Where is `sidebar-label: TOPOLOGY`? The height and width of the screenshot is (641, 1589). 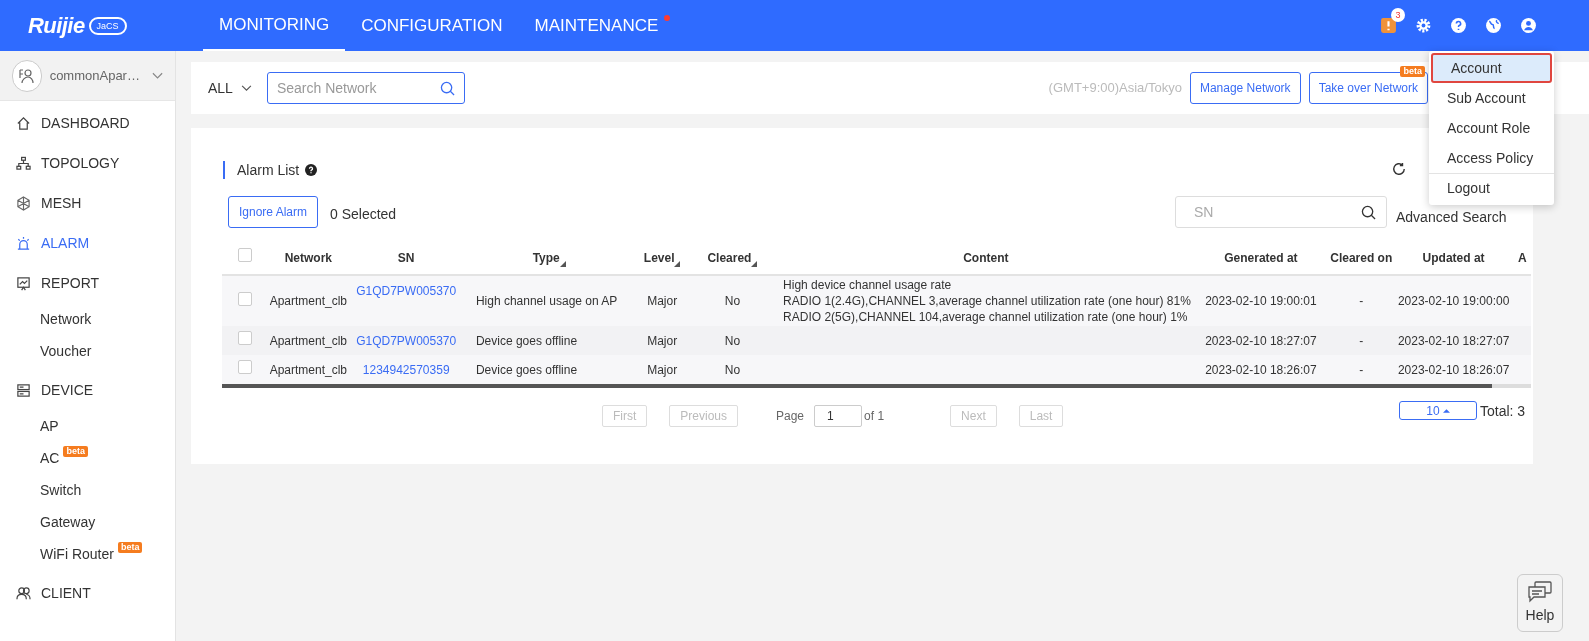
sidebar-label: TOPOLOGY is located at coordinates (80, 163).